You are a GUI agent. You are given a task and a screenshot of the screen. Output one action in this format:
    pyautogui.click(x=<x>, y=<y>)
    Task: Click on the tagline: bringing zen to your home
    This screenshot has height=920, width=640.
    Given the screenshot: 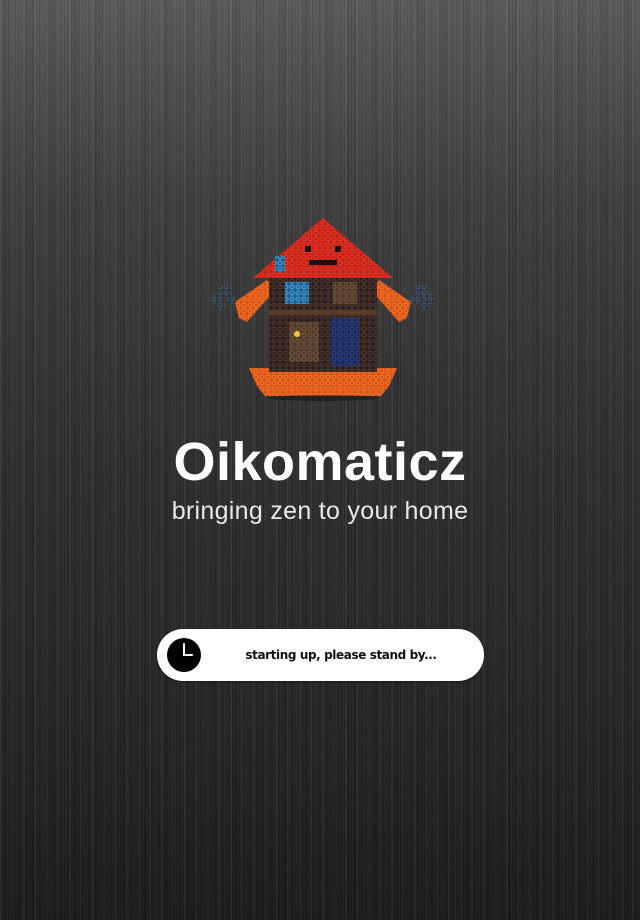 What is the action you would take?
    pyautogui.click(x=320, y=511)
    